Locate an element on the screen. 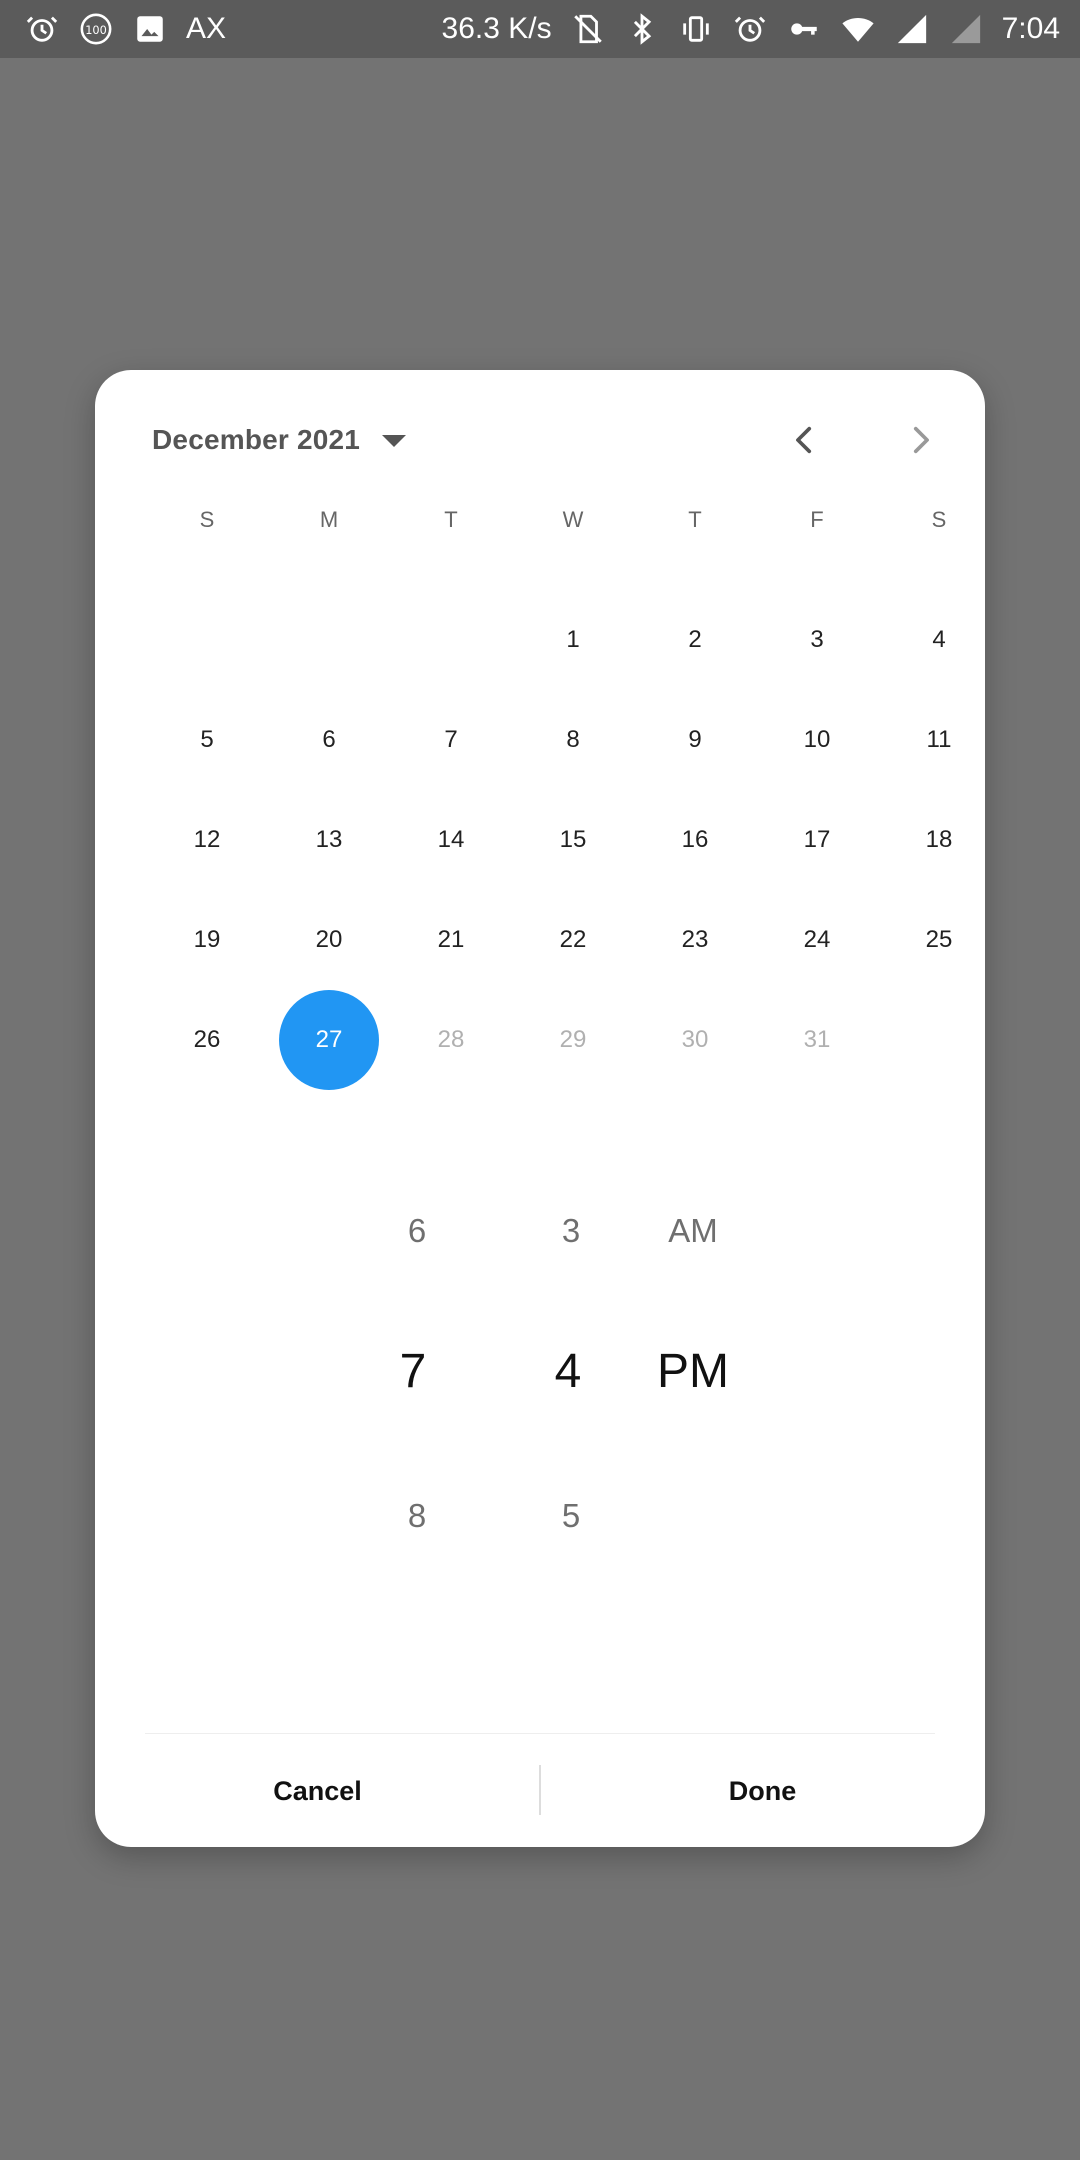 The image size is (1080, 2160). vpn-key-icon is located at coordinates (804, 29).